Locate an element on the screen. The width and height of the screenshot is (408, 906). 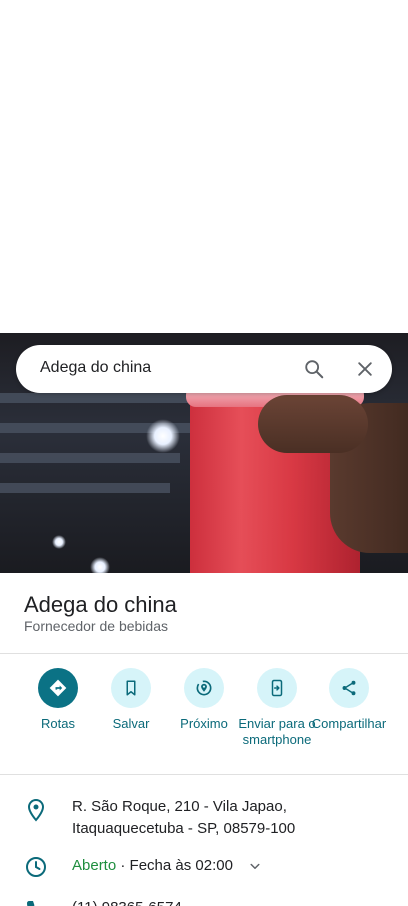
directions-label: Rotas is located at coordinates (58, 723).